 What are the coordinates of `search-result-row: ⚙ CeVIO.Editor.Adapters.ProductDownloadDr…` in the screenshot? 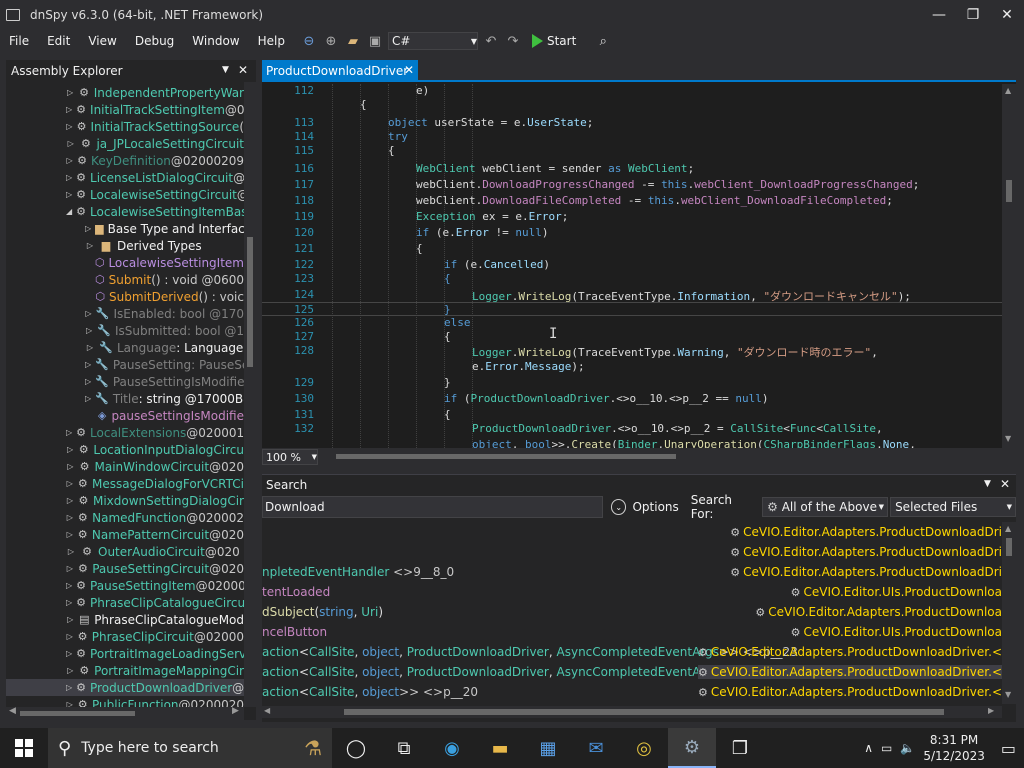 It's located at (632, 552).